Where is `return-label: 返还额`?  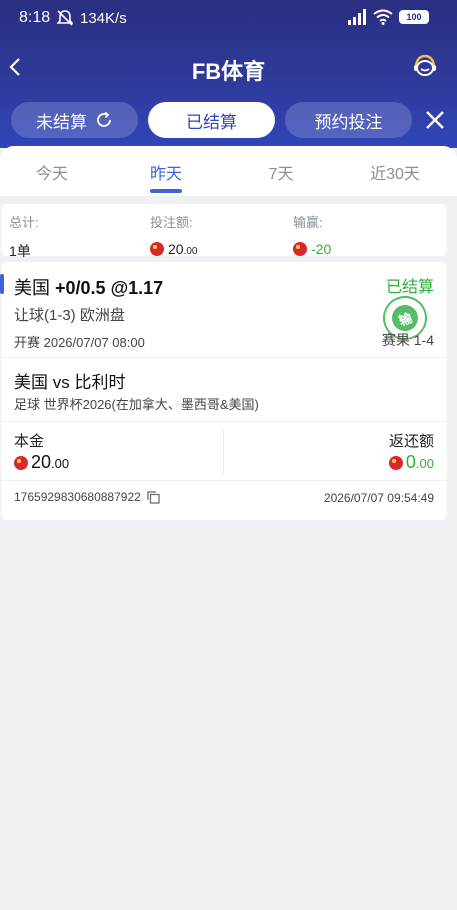
return-label: 返还额 is located at coordinates (411, 441).